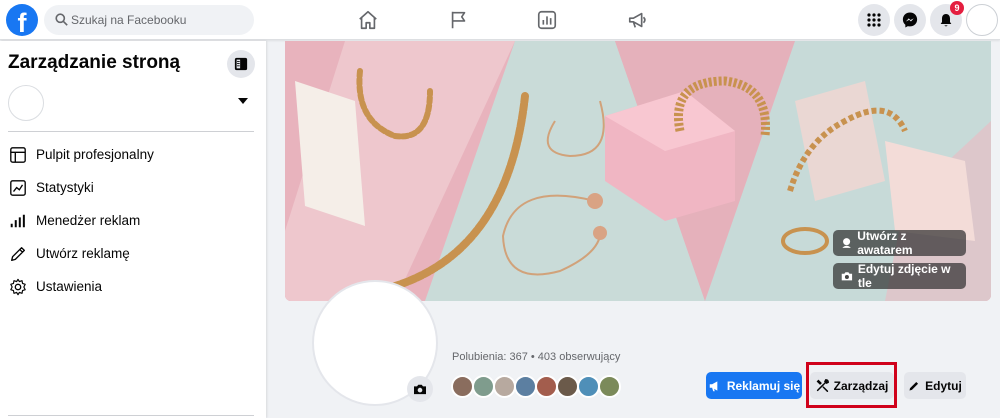  What do you see at coordinates (874, 20) in the screenshot?
I see `menu-grid-icon` at bounding box center [874, 20].